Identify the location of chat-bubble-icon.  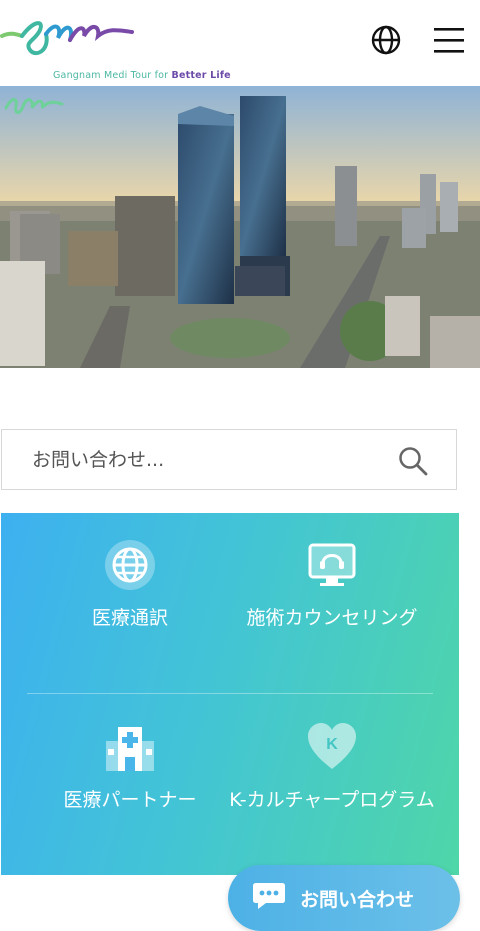
(269, 896).